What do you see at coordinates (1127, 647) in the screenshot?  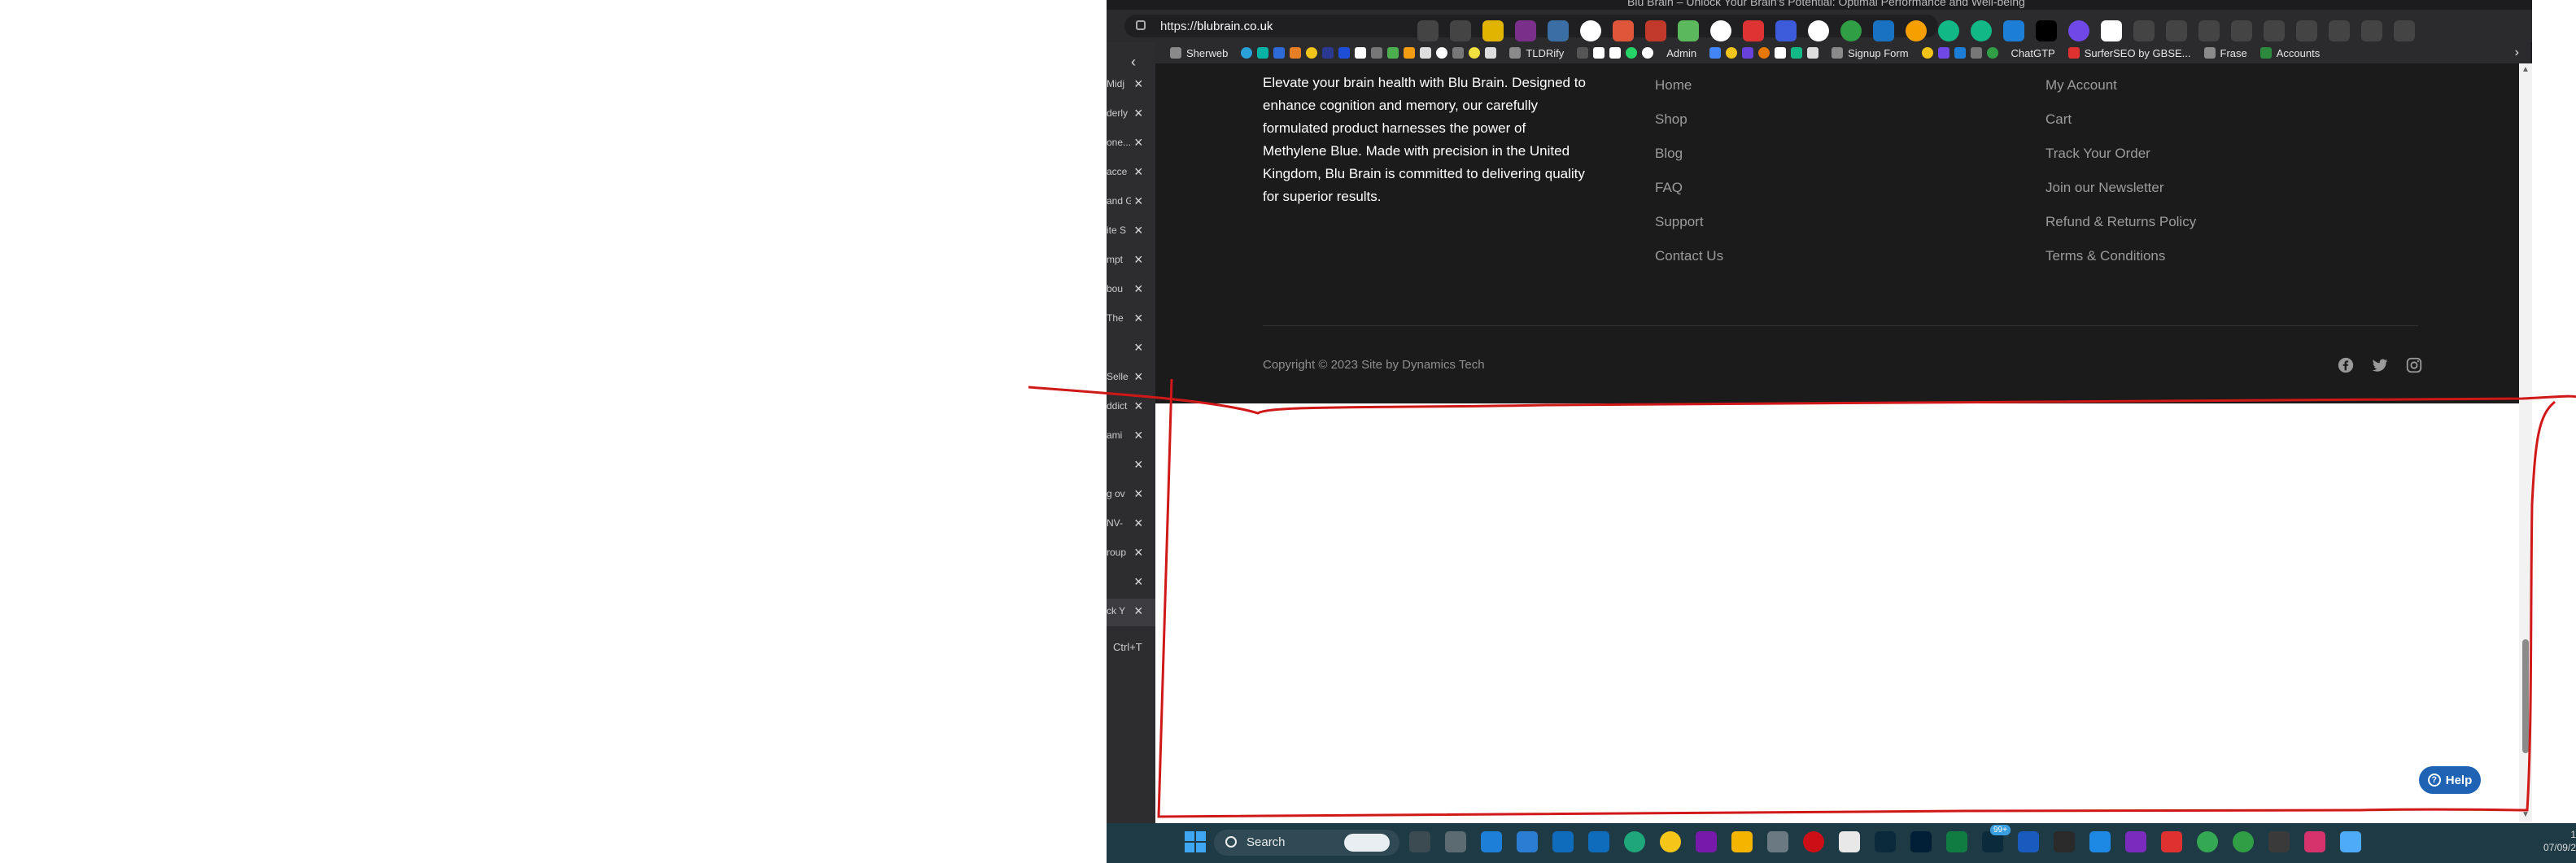 I see `new-tab-shortcut: Ctrl+T` at bounding box center [1127, 647].